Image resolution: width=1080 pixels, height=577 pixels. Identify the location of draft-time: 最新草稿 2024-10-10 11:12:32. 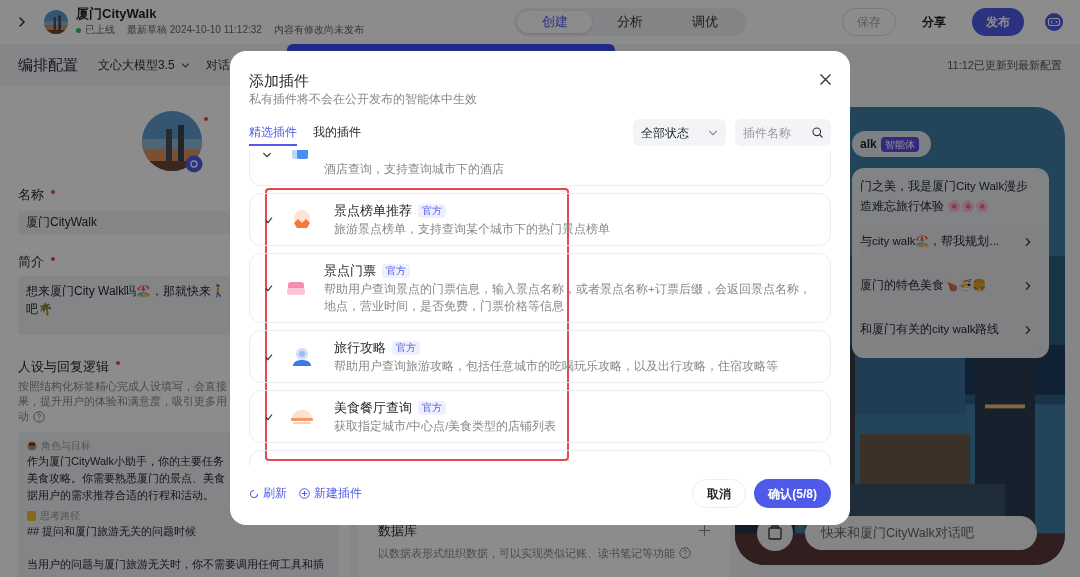
(194, 30).